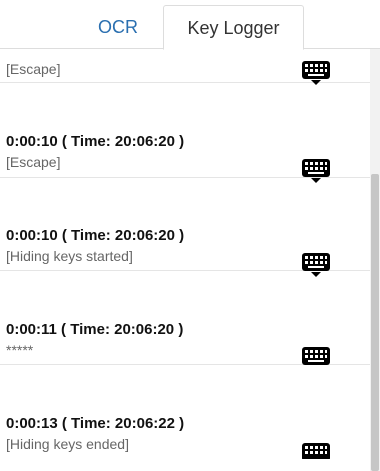 Image resolution: width=380 pixels, height=471 pixels. I want to click on tab-bar: OCR Key Logger, so click(190, 25).